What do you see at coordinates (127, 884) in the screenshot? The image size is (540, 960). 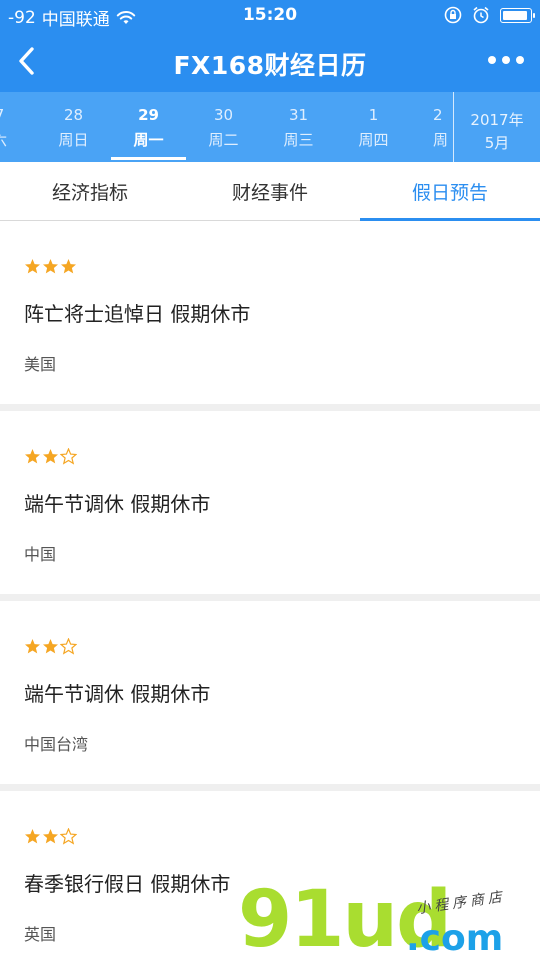 I see `holiday-title: 春季银行假日 假期休市` at bounding box center [127, 884].